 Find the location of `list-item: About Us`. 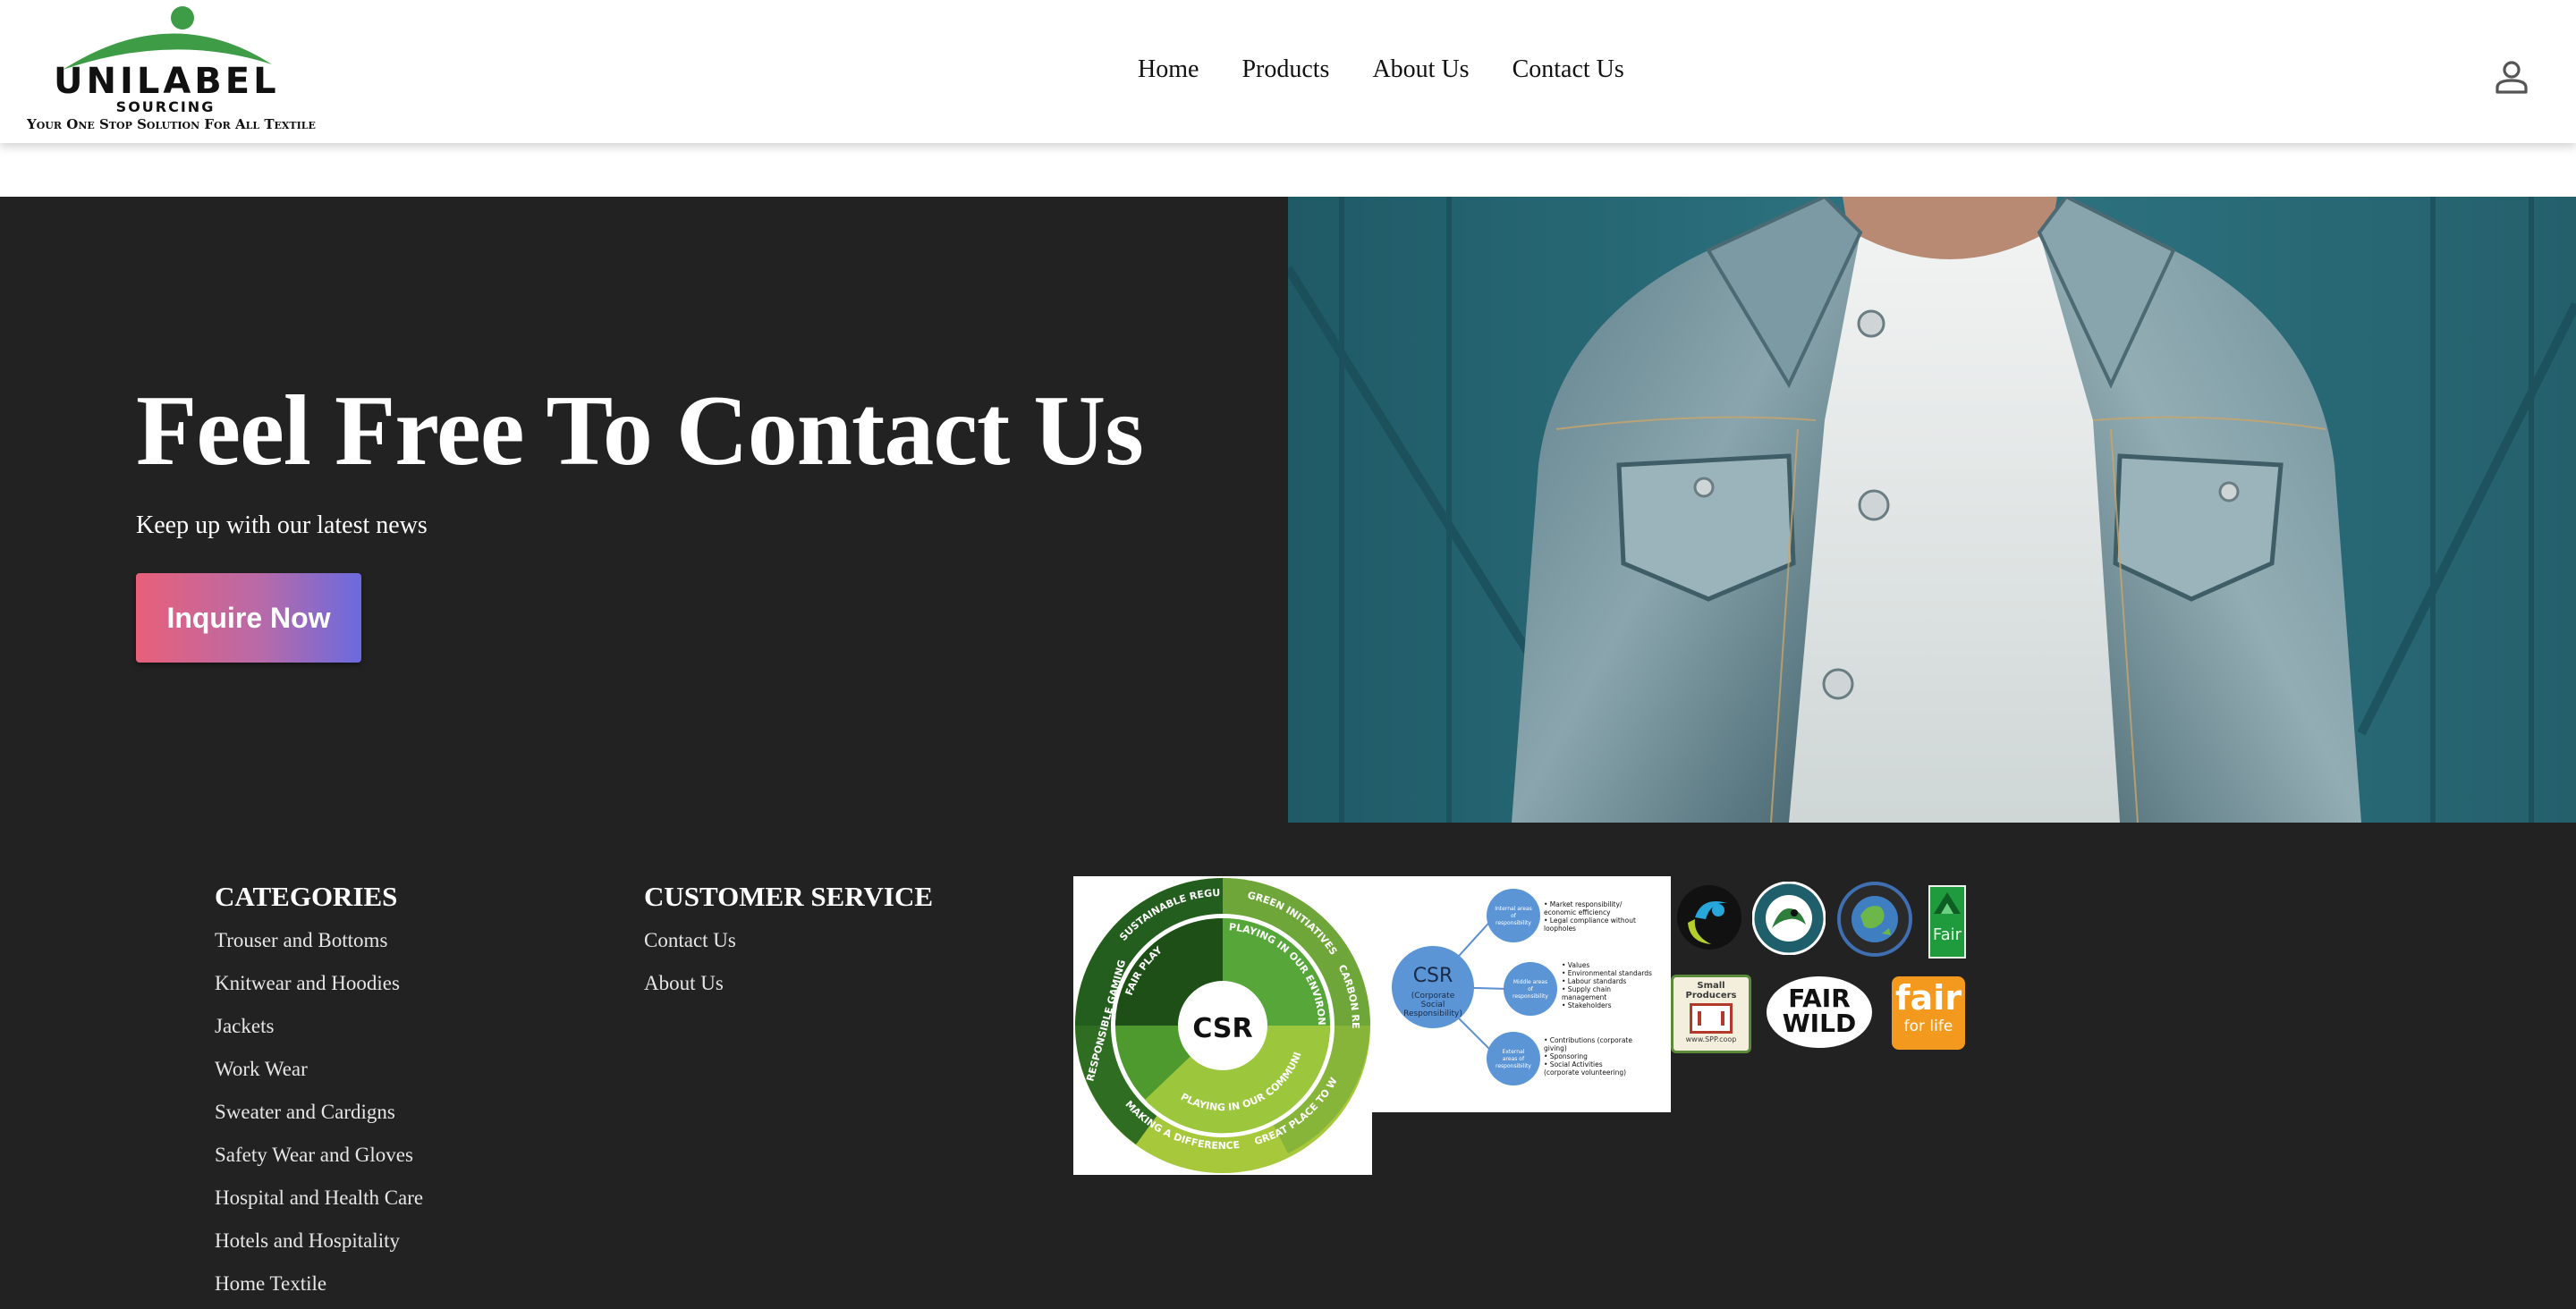

list-item: About Us is located at coordinates (690, 993).